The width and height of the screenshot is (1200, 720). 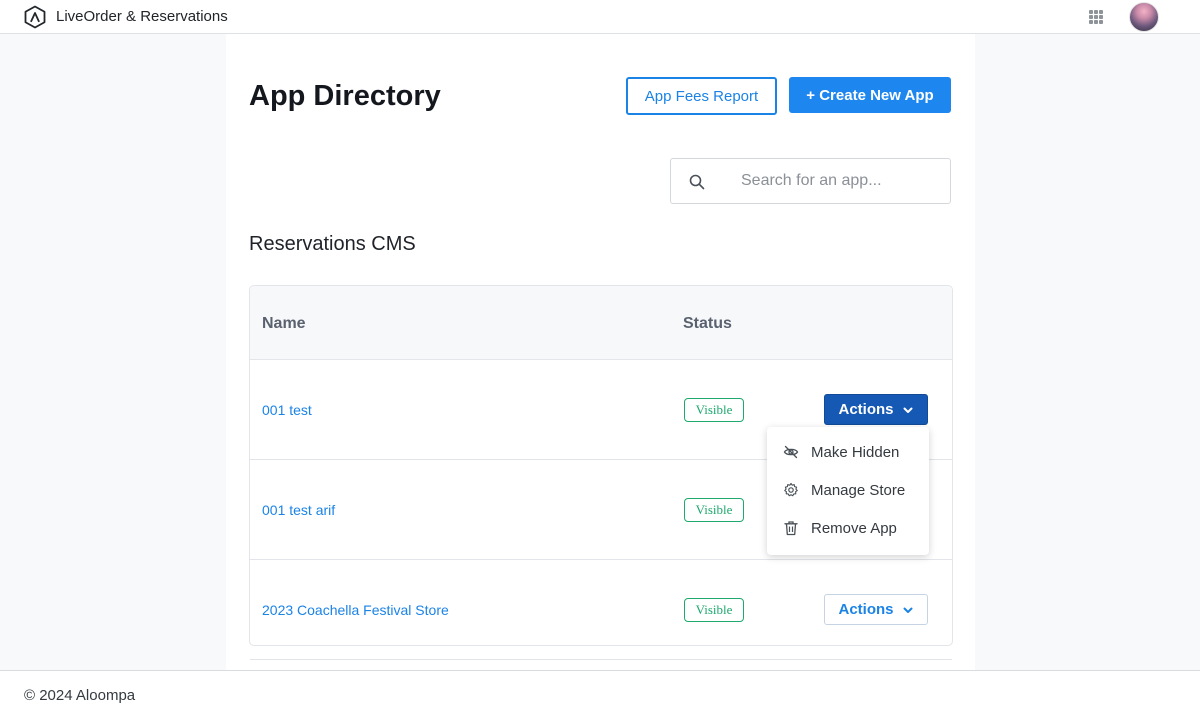 I want to click on table-header: Name Status, so click(x=601, y=323).